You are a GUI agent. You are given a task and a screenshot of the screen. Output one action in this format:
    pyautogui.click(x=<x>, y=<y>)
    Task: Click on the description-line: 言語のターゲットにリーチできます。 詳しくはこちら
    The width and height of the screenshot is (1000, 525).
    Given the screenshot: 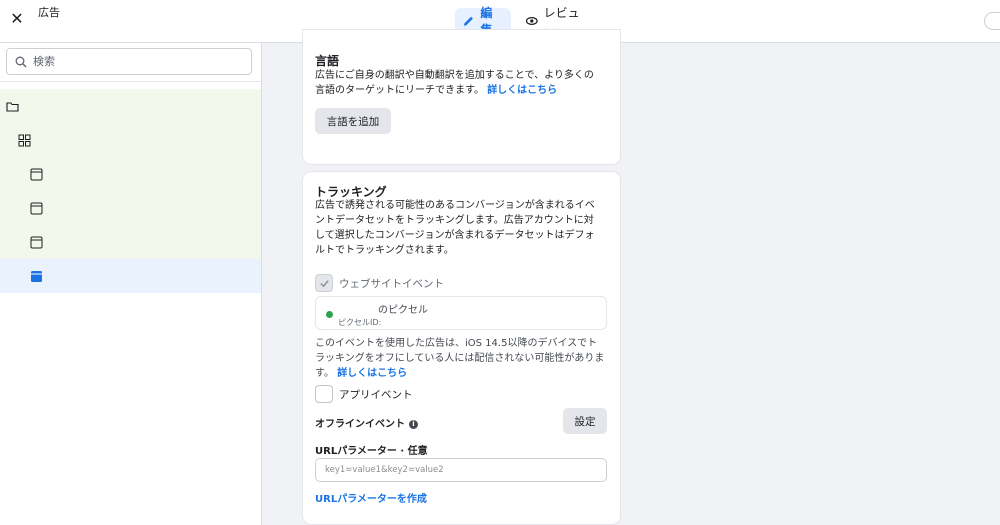 What is the action you would take?
    pyautogui.click(x=463, y=90)
    